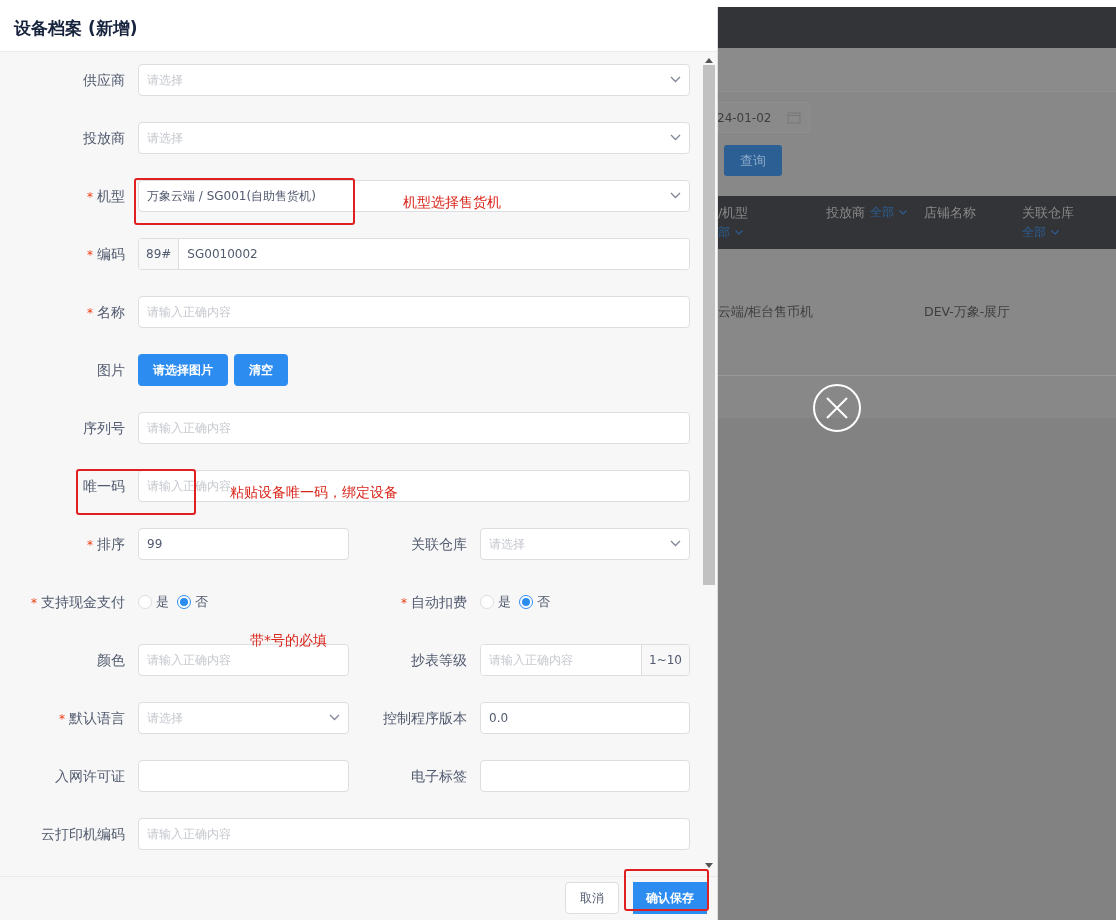  Describe the element at coordinates (104, 428) in the screenshot. I see `field-label: 序列号` at that location.